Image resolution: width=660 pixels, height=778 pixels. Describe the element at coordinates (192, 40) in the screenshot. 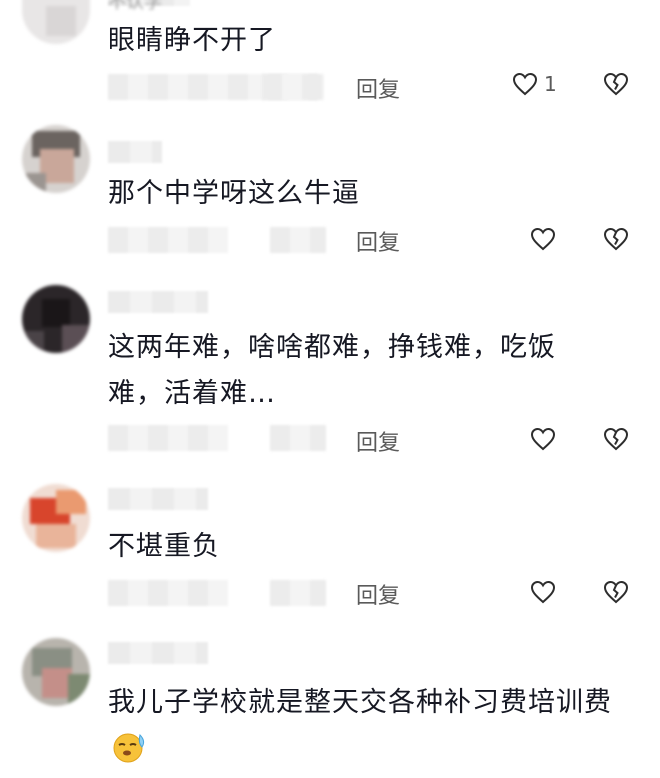

I see `comment-text: 眼睛睁不开了` at that location.